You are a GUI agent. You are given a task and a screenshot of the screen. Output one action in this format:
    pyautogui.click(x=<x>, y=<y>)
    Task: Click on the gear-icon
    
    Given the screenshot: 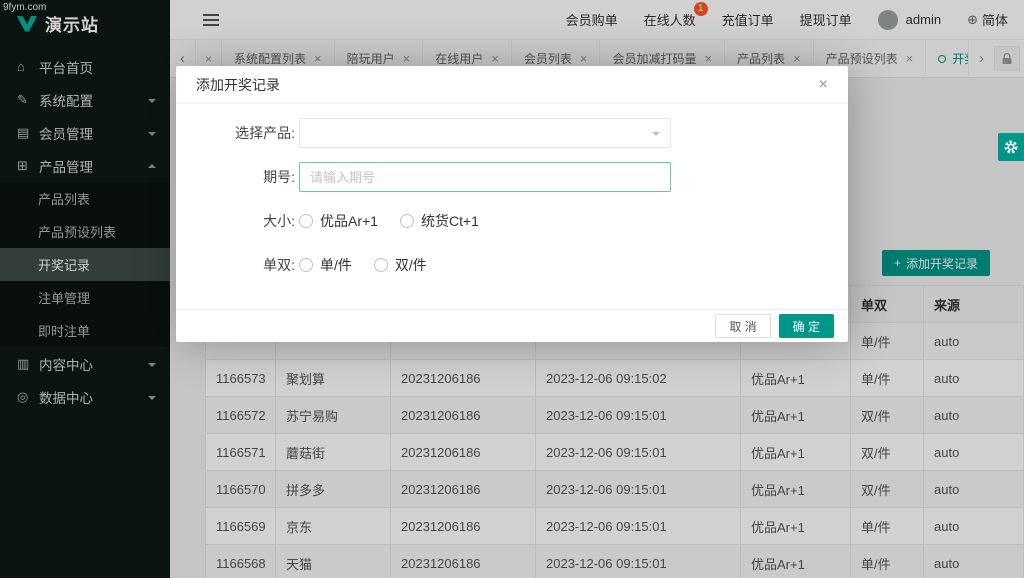 What is the action you would take?
    pyautogui.click(x=1011, y=147)
    